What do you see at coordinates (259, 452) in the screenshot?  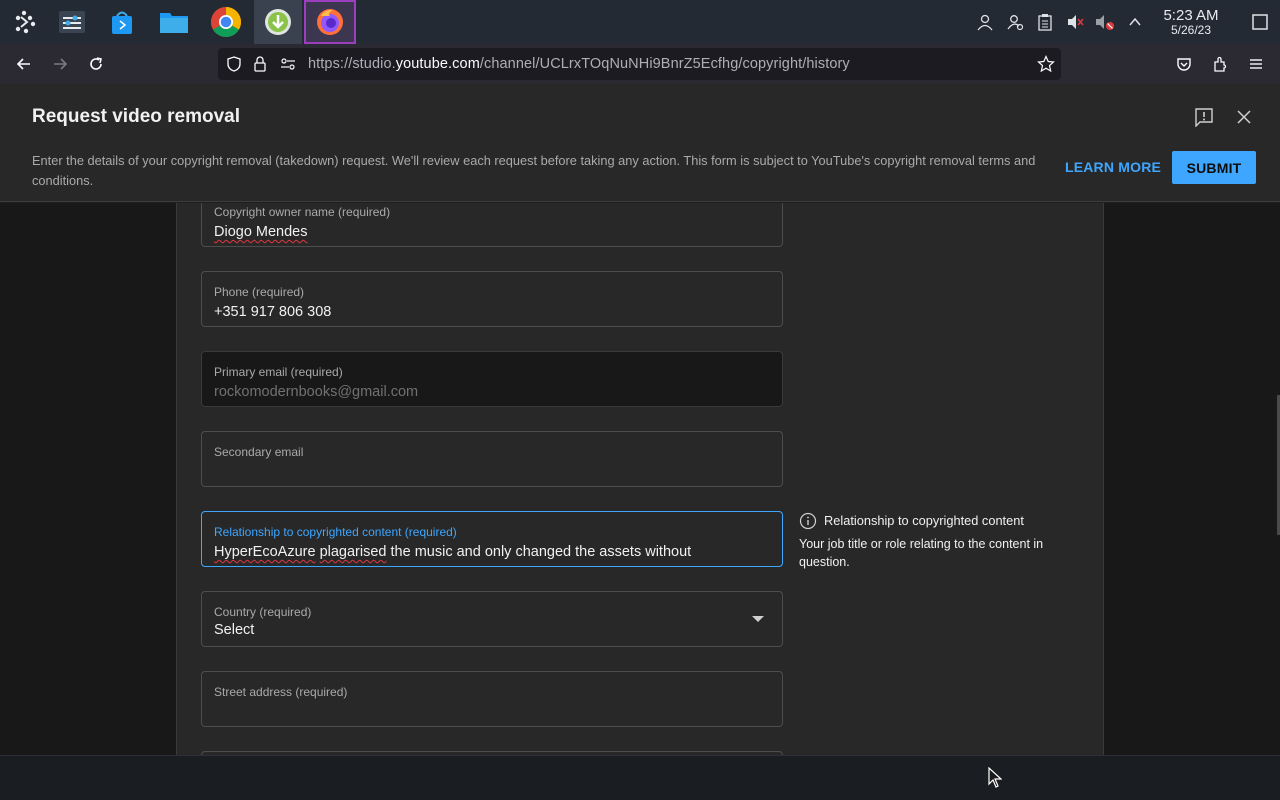 I see `secondary-email-label: Secondary email` at bounding box center [259, 452].